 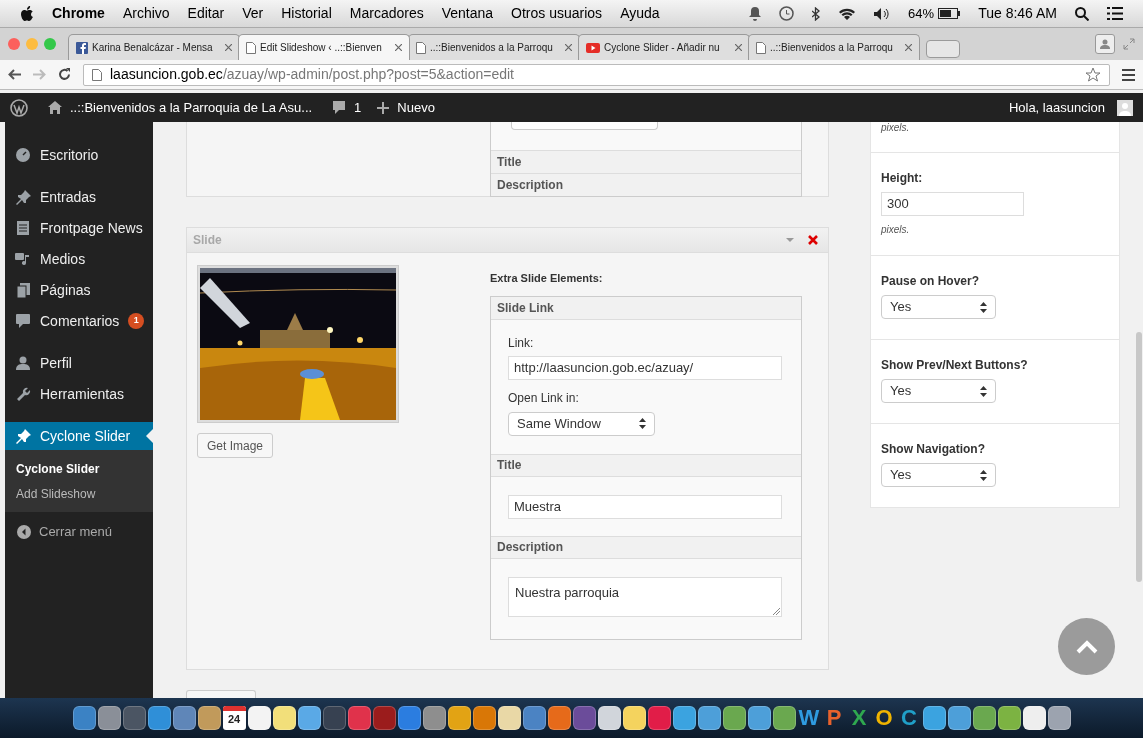 I want to click on back-icon, so click(x=14, y=74).